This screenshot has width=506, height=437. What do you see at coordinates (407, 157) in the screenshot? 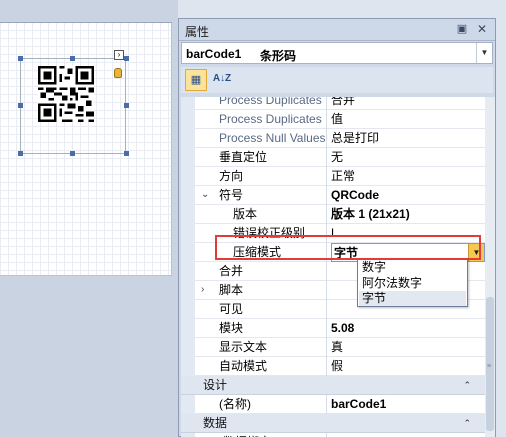
I see `property-value: 无` at bounding box center [407, 157].